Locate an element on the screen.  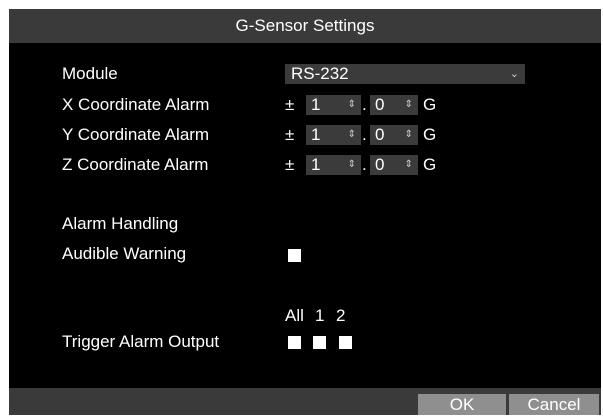
y-plus-minus-sign: ± is located at coordinates (290, 134).